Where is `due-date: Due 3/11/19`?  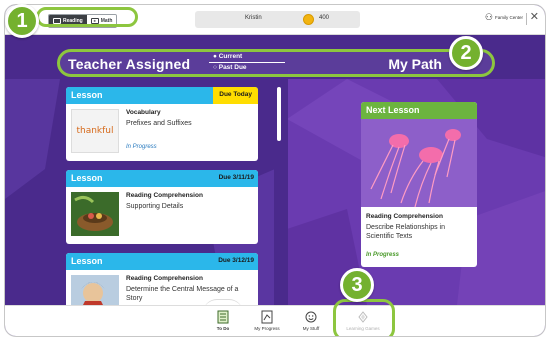
due-date: Due 3/11/19 is located at coordinates (236, 177).